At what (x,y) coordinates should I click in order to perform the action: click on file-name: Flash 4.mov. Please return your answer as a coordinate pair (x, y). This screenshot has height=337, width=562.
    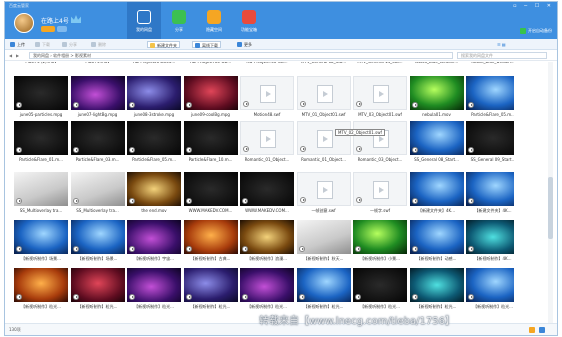
    Looking at the image, I should click on (98, 63).